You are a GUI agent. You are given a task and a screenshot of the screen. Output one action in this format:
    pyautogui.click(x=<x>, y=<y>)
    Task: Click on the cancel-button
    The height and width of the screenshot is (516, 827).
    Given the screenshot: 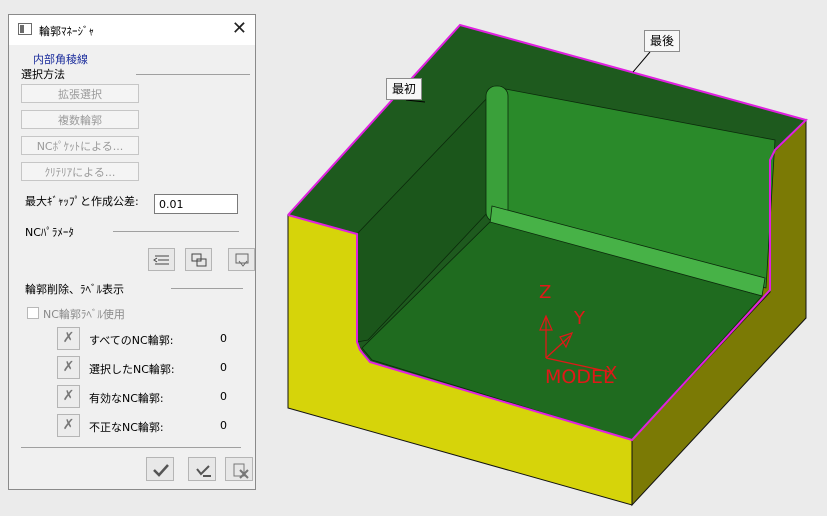 What is the action you would take?
    pyautogui.click(x=239, y=469)
    